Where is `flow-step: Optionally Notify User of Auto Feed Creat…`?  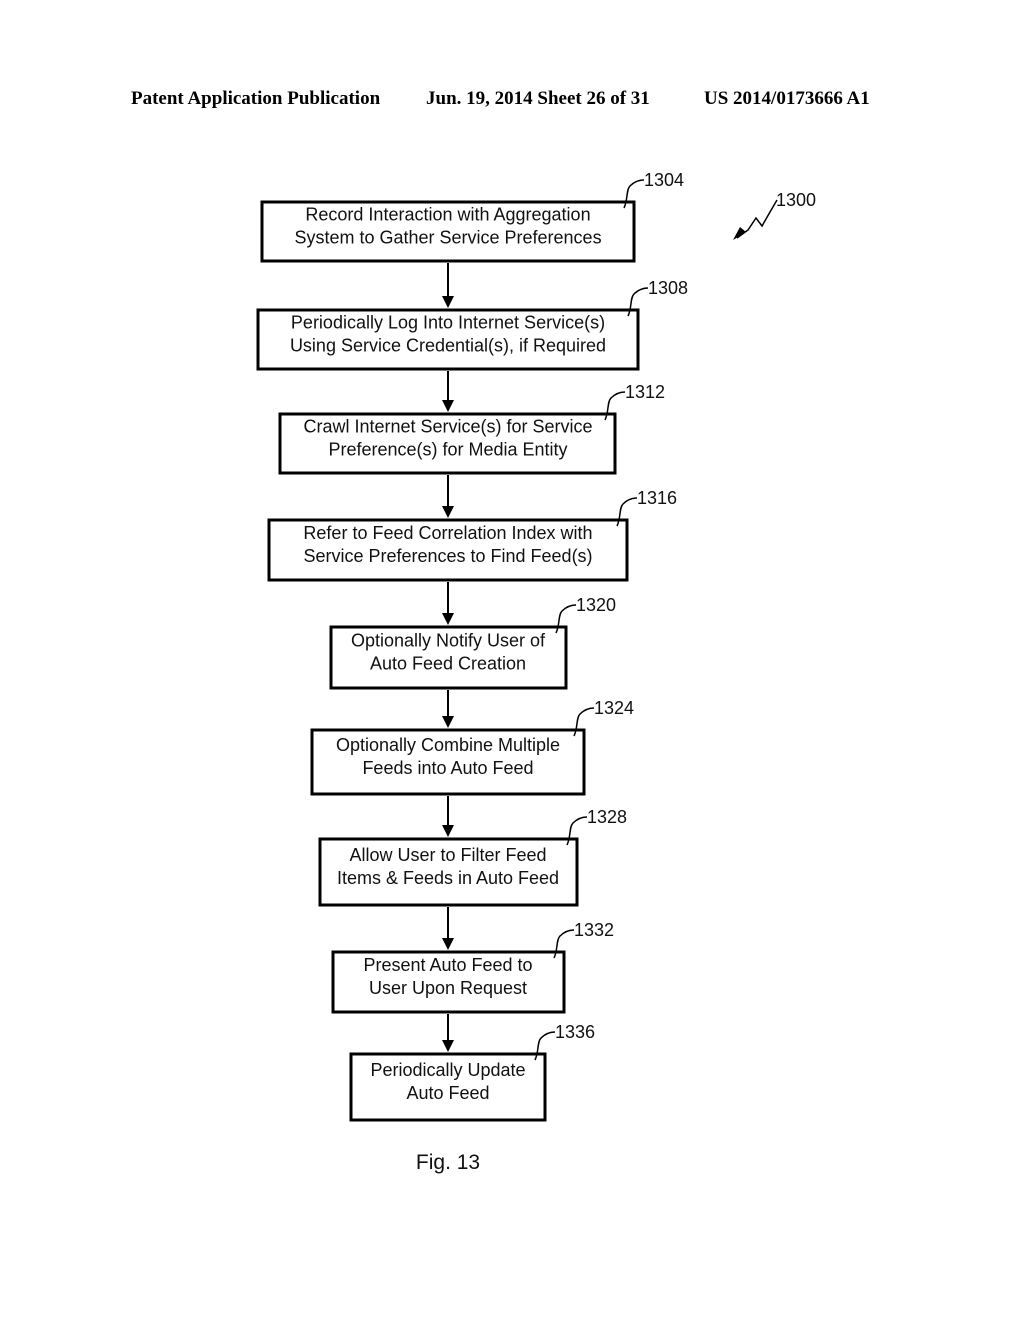 flow-step: Optionally Notify User of Auto Feed Creat… is located at coordinates (472, 642).